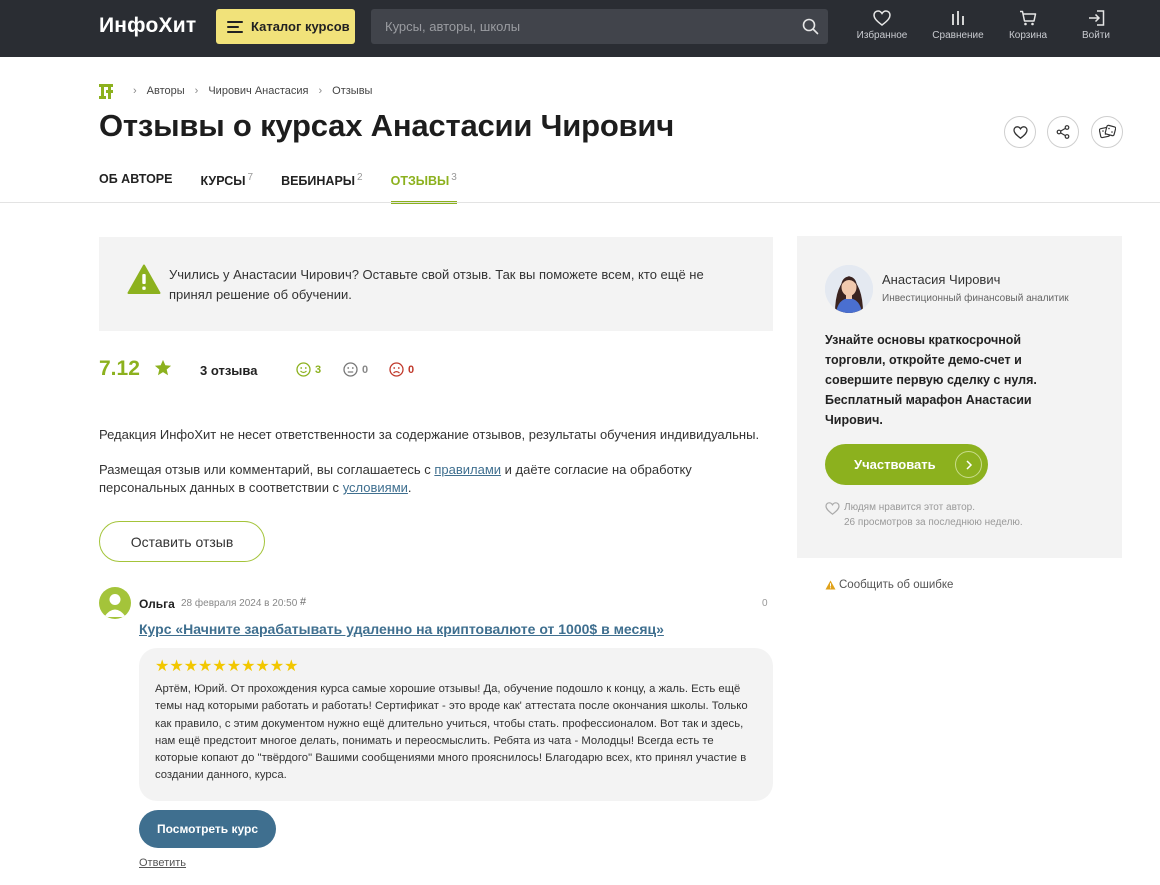 This screenshot has width=1160, height=885. I want to click on review-permalink: #, so click(303, 602).